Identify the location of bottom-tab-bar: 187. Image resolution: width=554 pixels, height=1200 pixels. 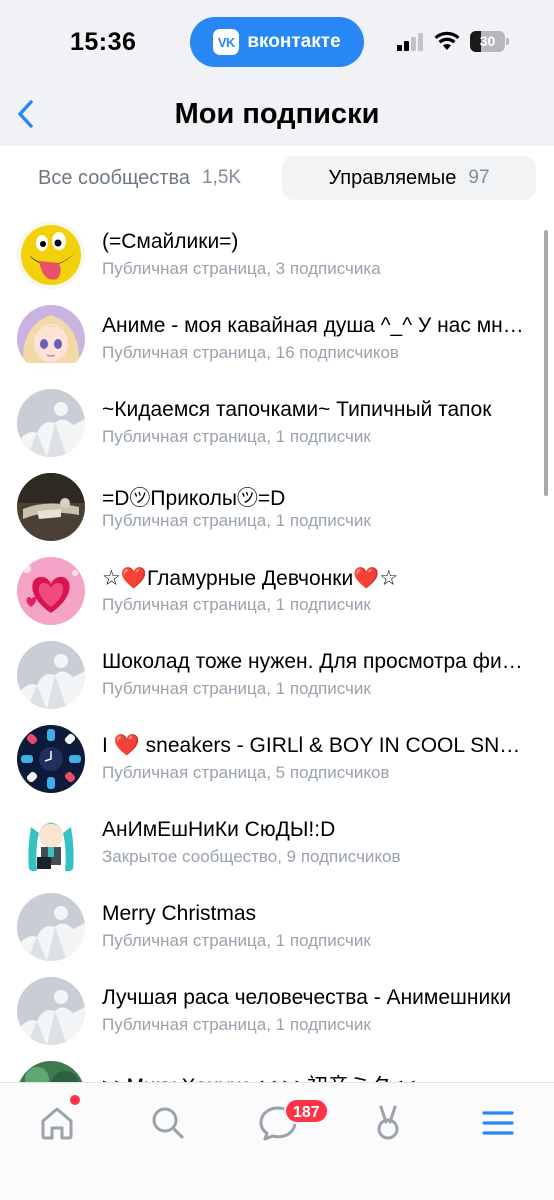
(277, 1141).